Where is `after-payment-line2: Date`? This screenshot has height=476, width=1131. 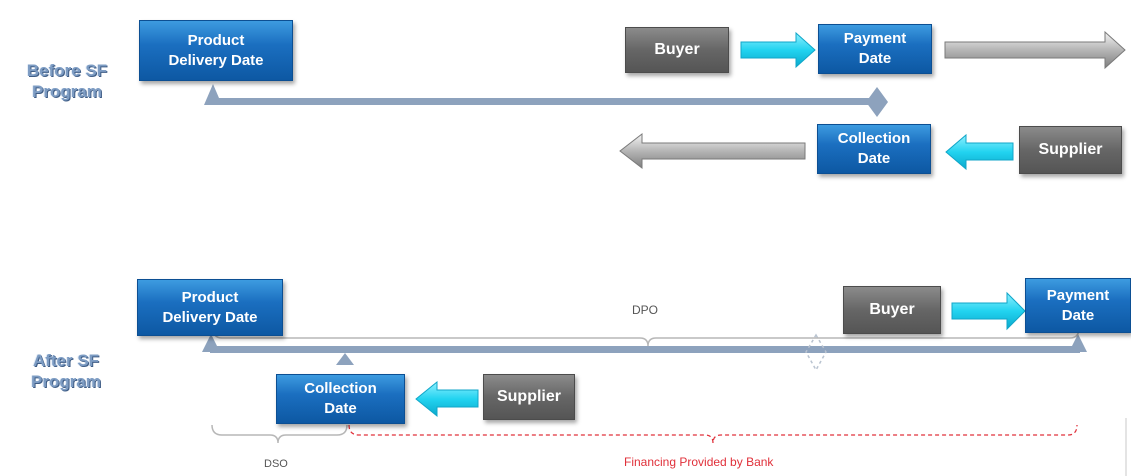 after-payment-line2: Date is located at coordinates (1078, 315).